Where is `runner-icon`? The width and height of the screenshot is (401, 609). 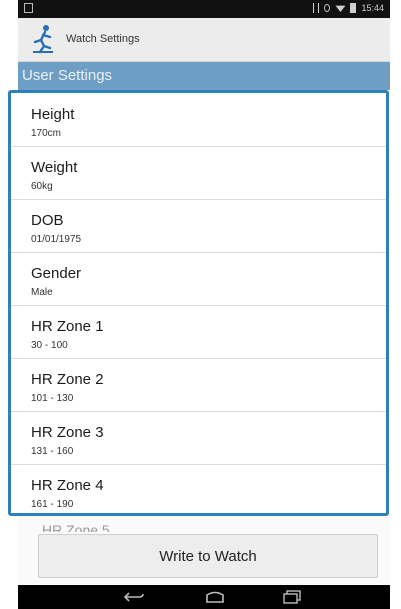 runner-icon is located at coordinates (43, 39).